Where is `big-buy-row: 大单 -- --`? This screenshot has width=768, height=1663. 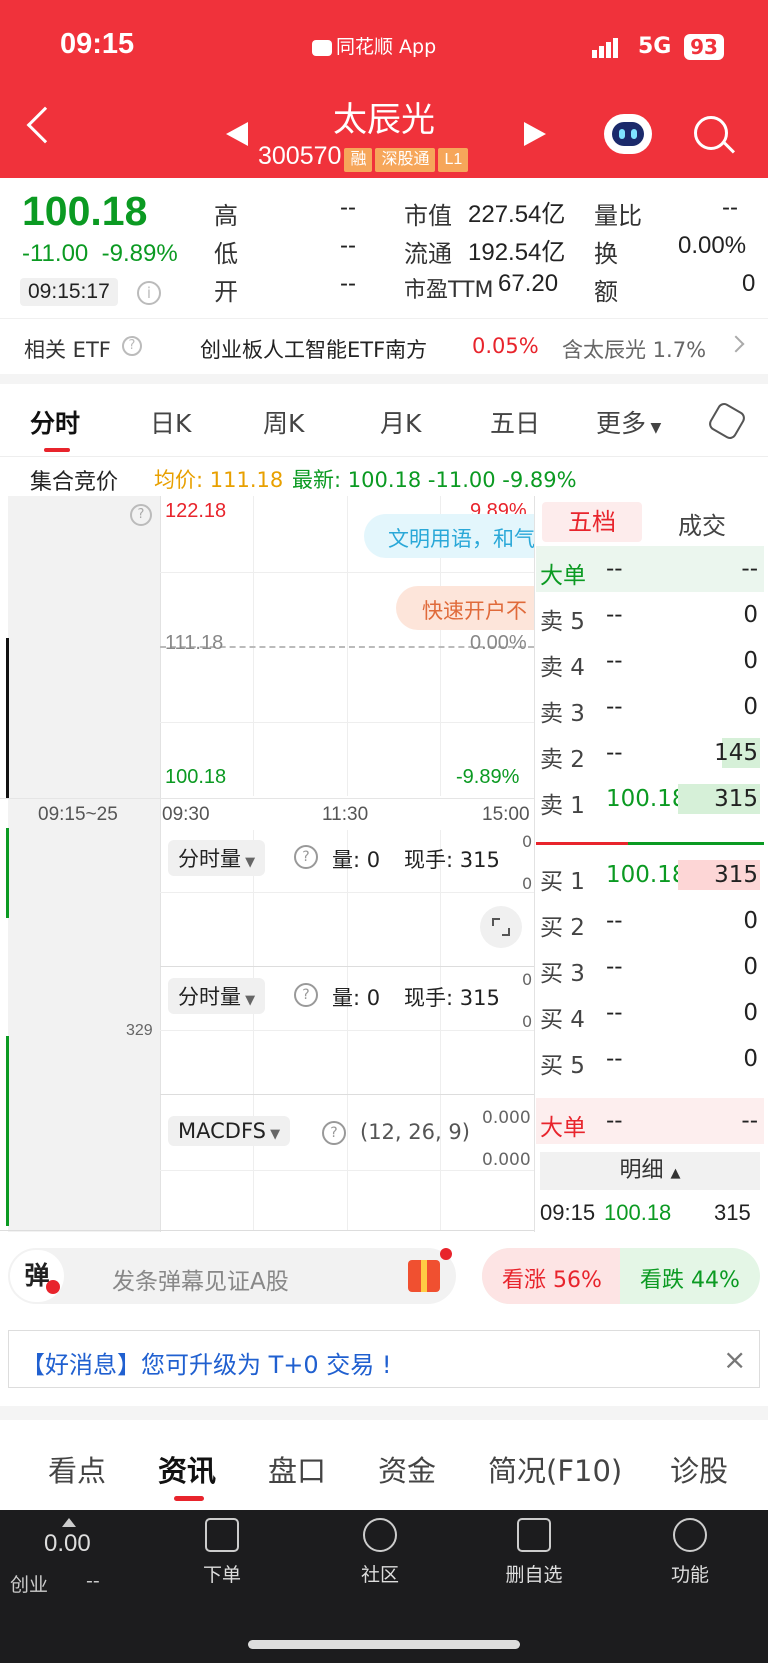
big-buy-row: 大单 -- -- is located at coordinates (650, 1121).